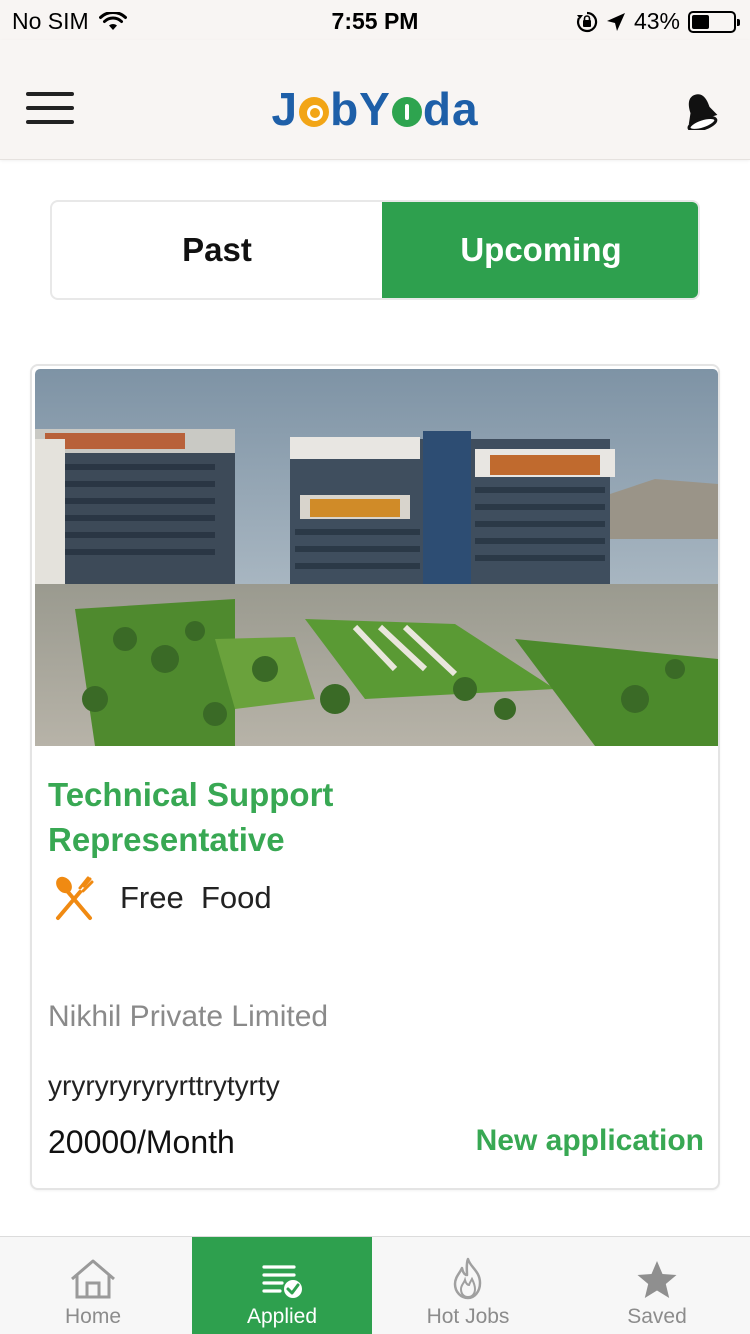 This screenshot has height=1334, width=750. I want to click on status-right: 43%, so click(658, 21).